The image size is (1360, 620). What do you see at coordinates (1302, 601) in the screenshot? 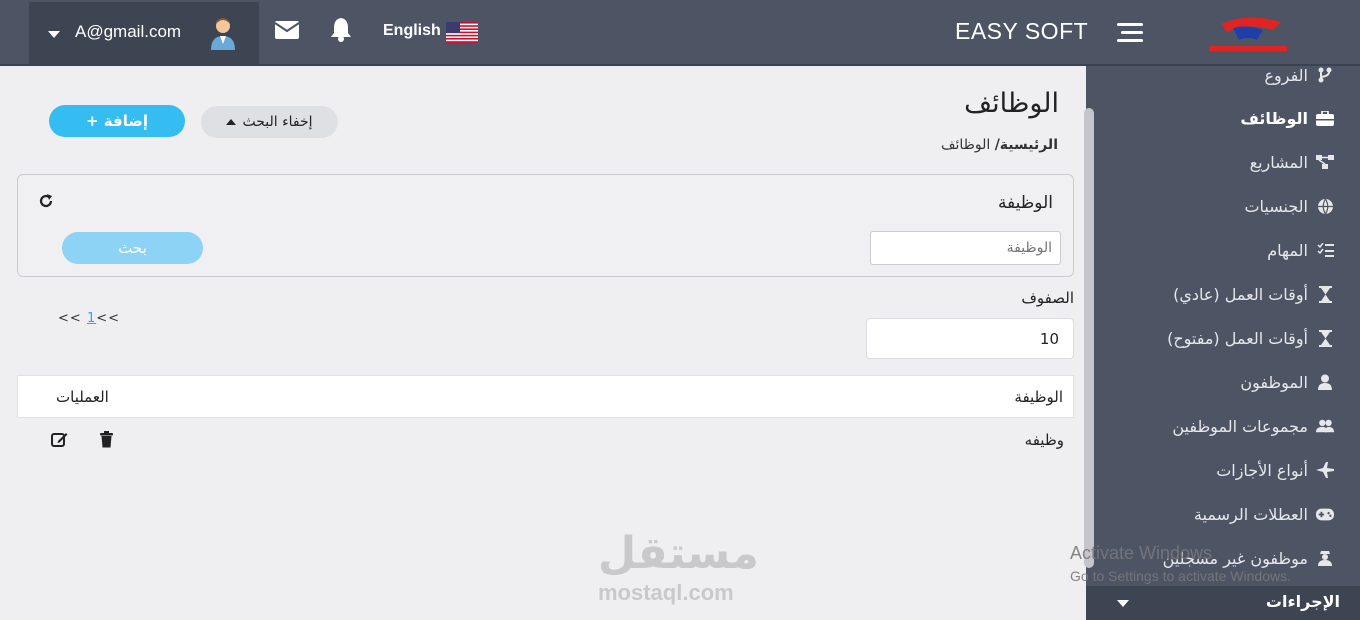
I see `sidebar-actions-label: الإجراءات` at bounding box center [1302, 601].